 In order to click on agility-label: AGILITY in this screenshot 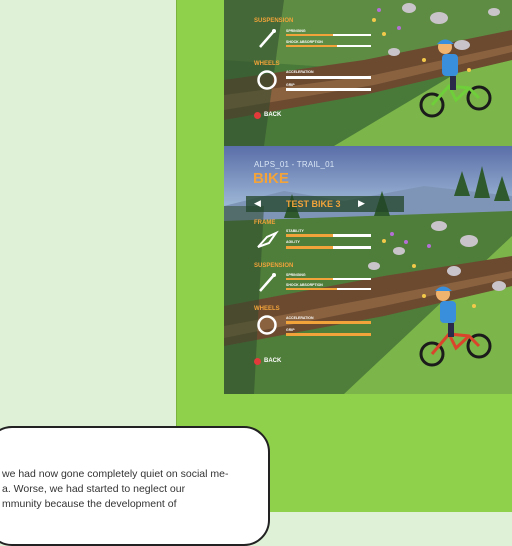, I will do `click(293, 242)`.